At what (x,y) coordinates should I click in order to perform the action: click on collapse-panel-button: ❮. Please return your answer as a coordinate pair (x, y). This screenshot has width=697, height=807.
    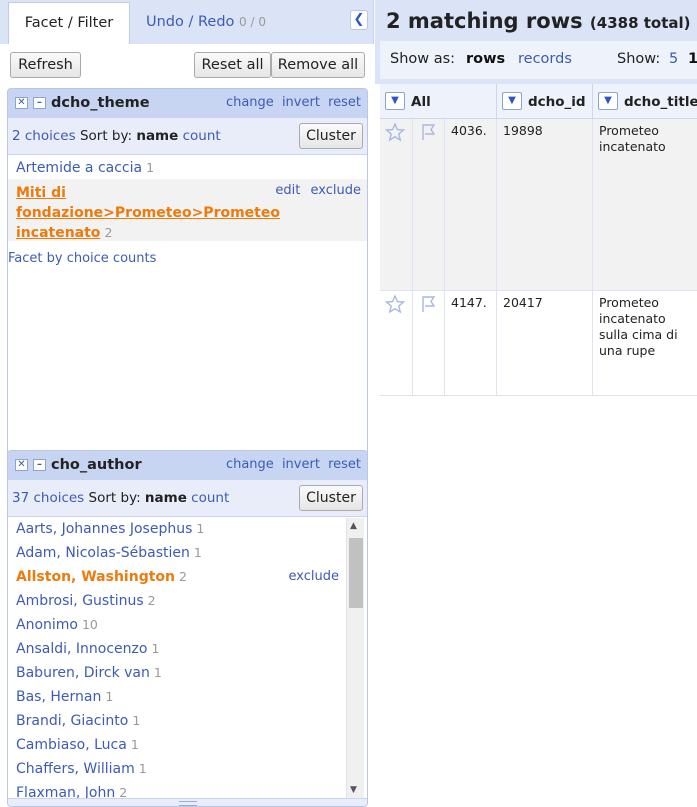
    Looking at the image, I should click on (359, 20).